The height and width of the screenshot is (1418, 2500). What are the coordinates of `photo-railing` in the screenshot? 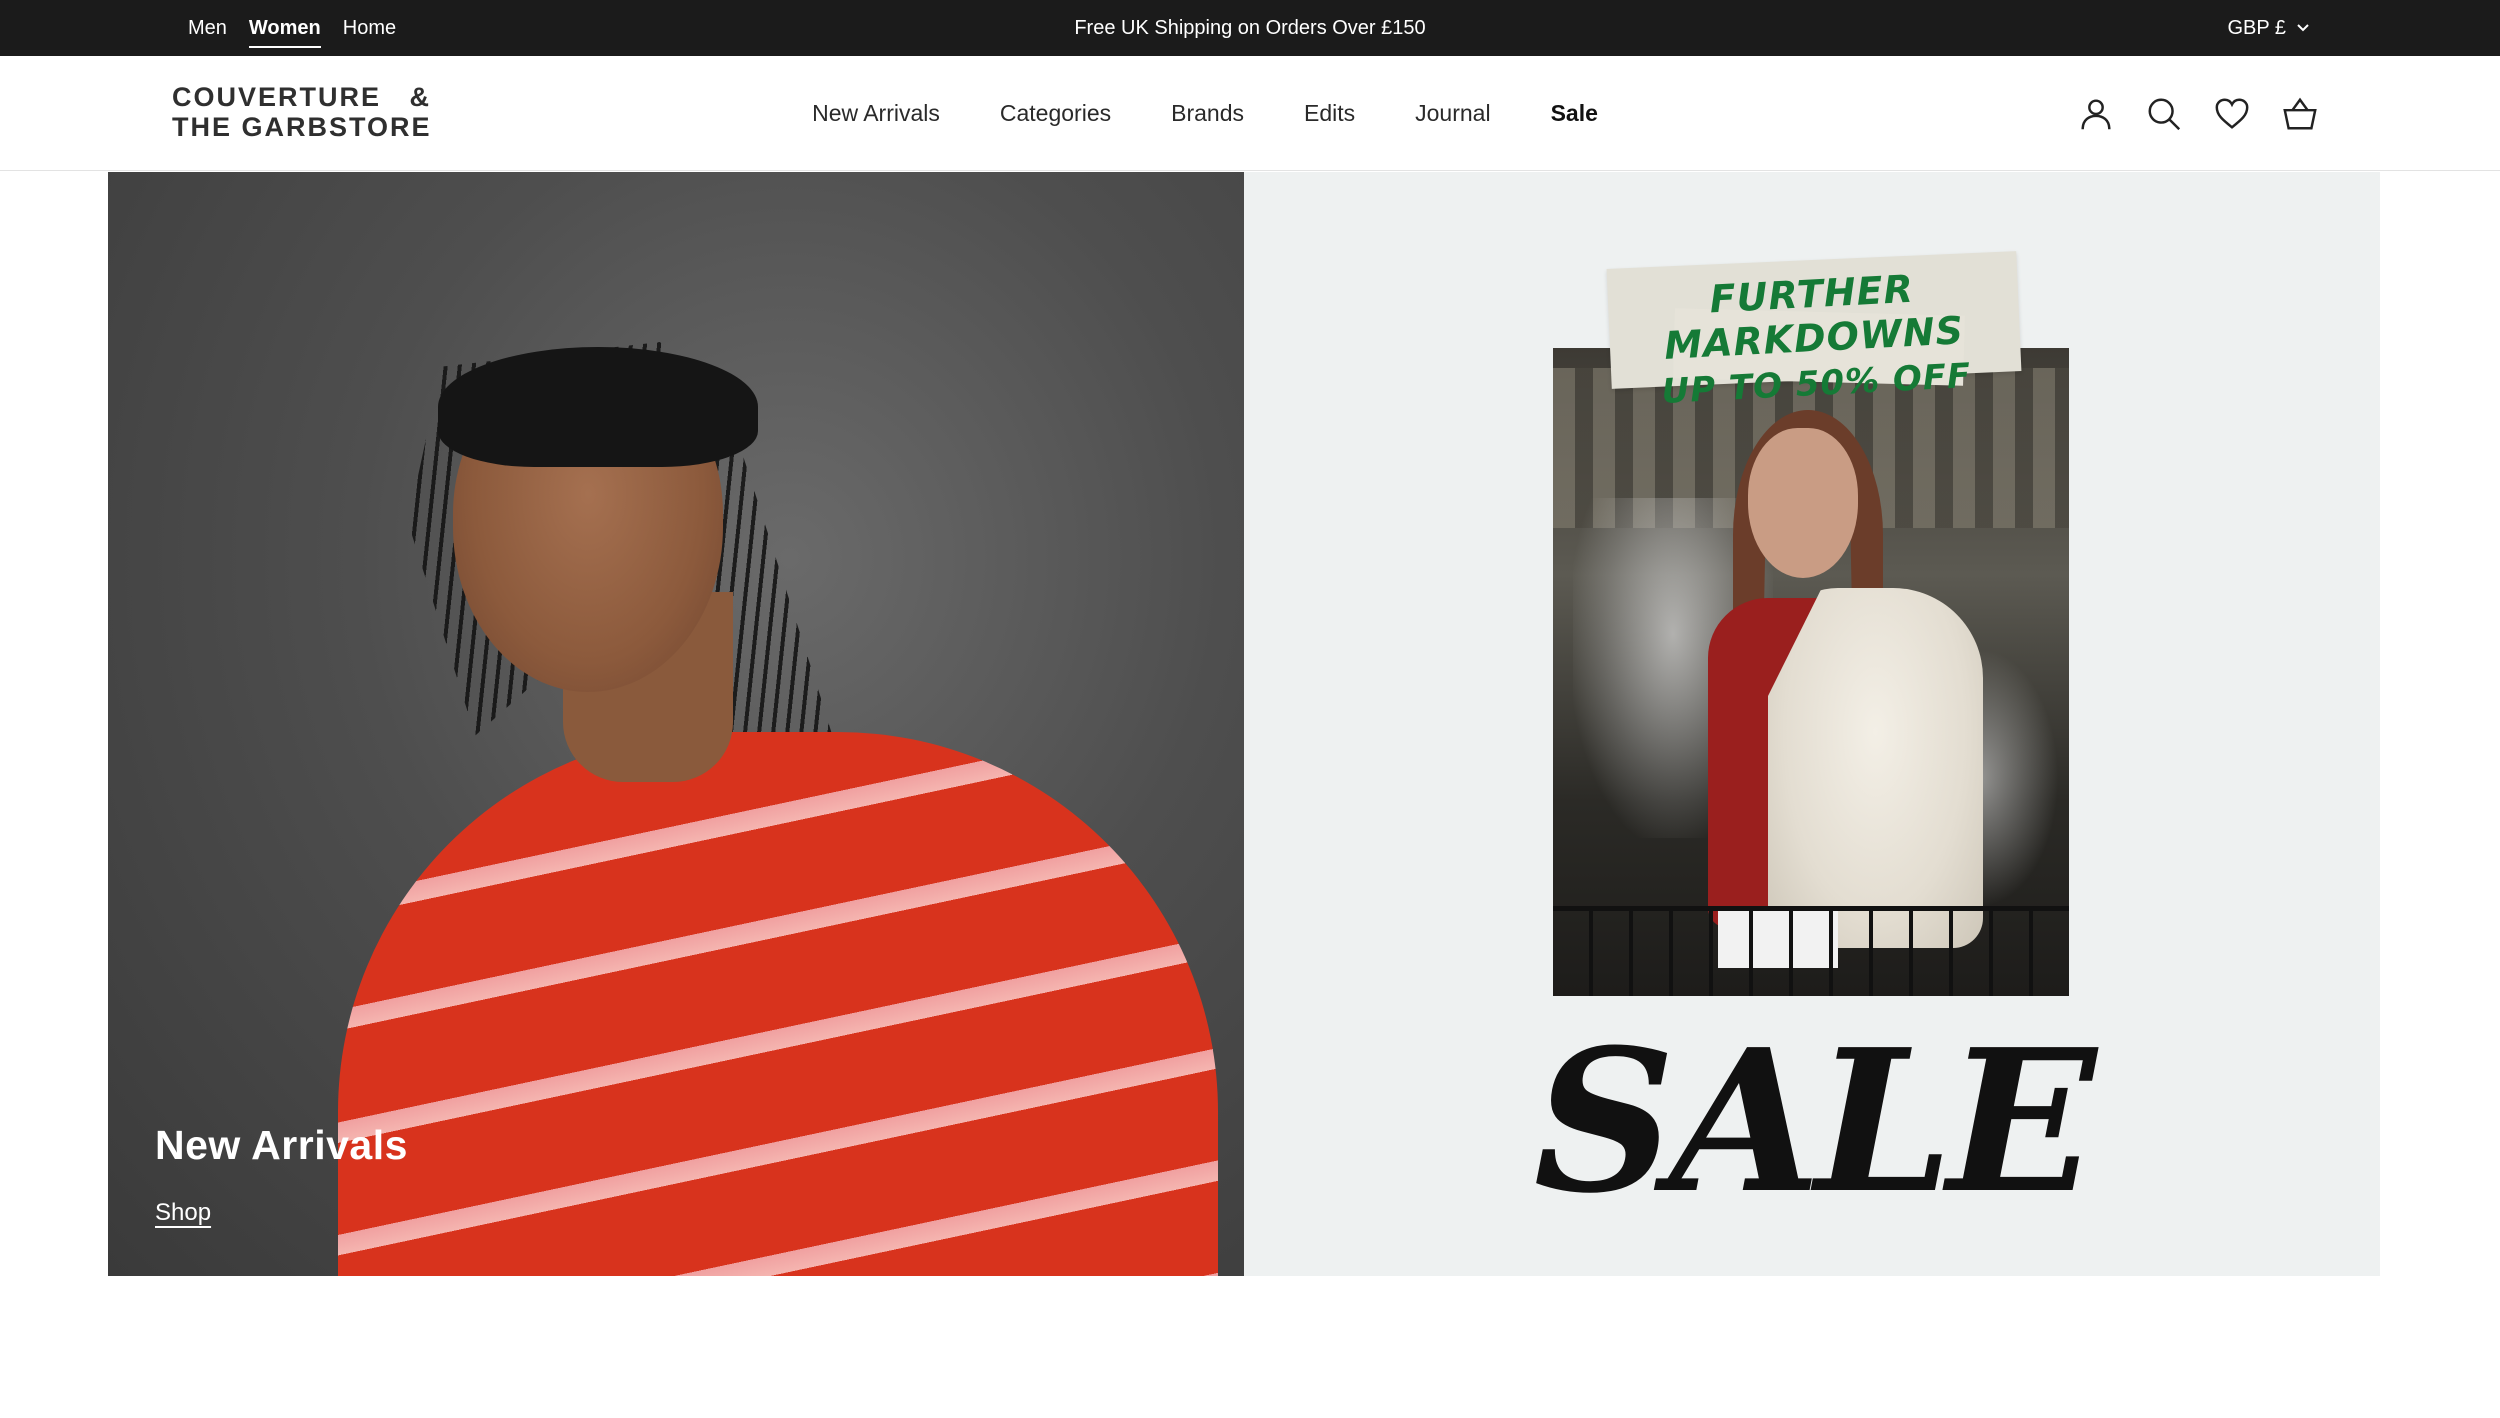 It's located at (1811, 951).